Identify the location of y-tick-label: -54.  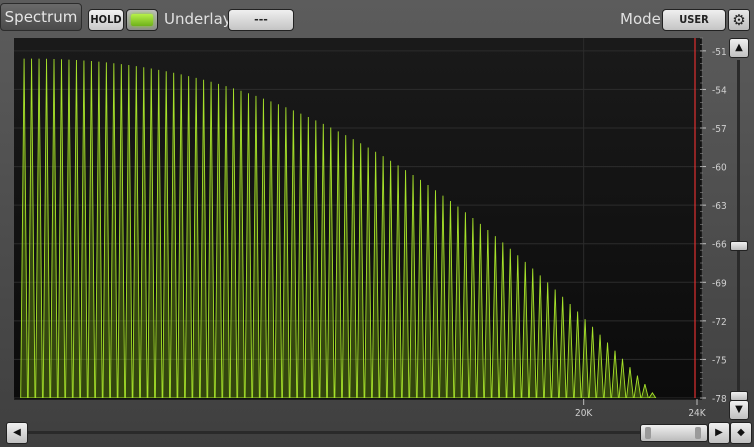
(719, 90).